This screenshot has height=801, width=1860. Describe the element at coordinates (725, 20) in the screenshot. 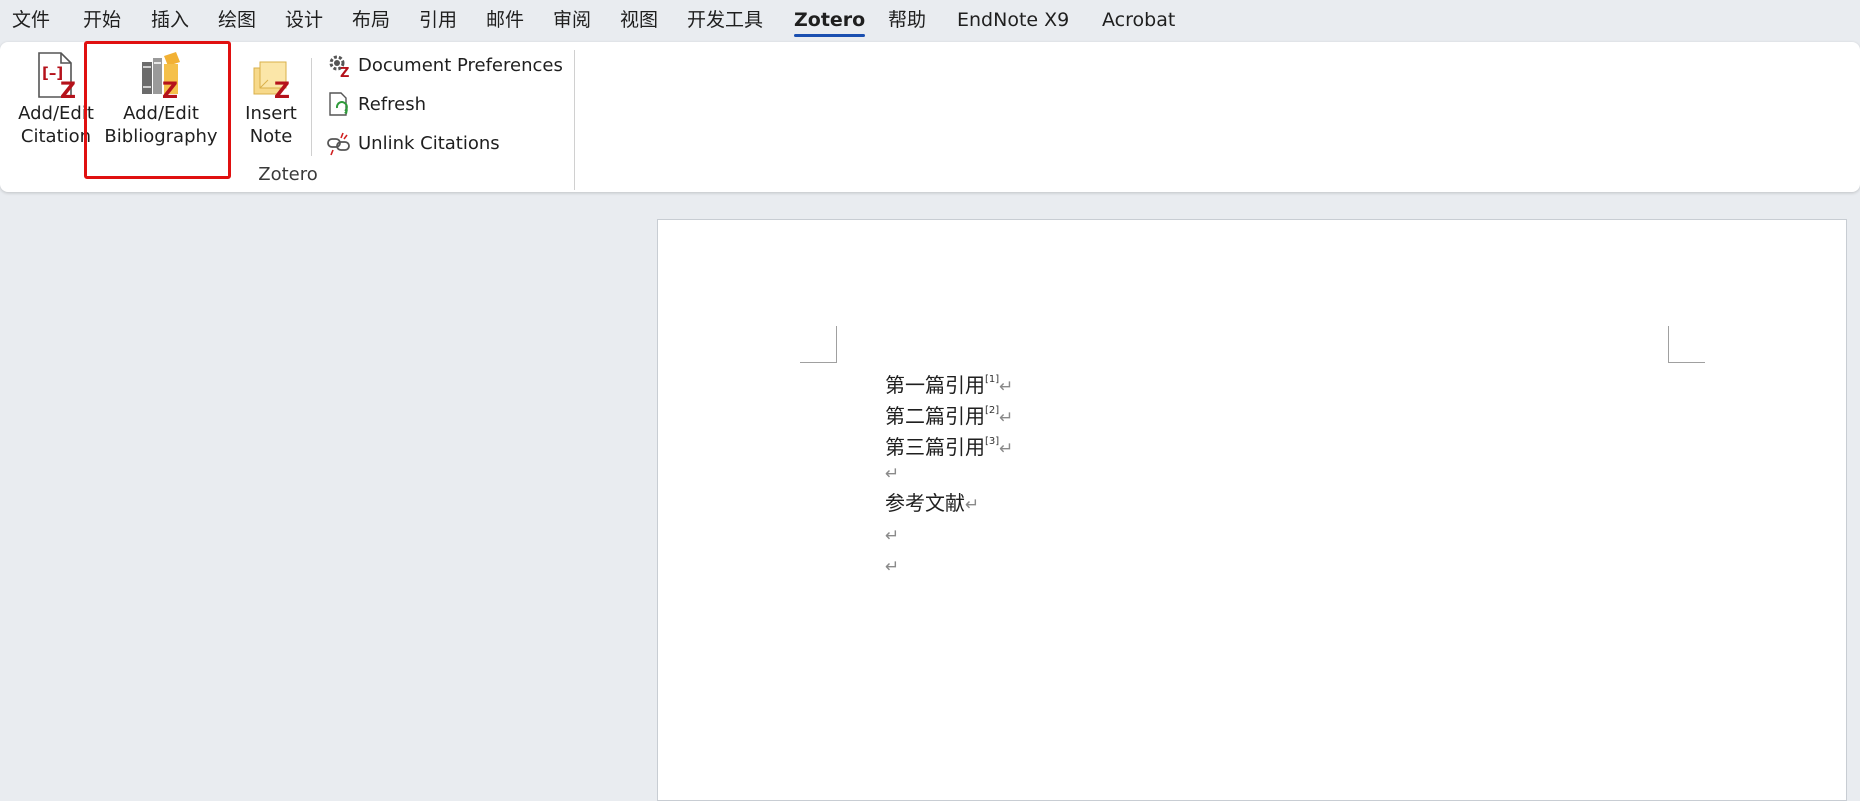

I see `menu-developer: 开发工具` at that location.